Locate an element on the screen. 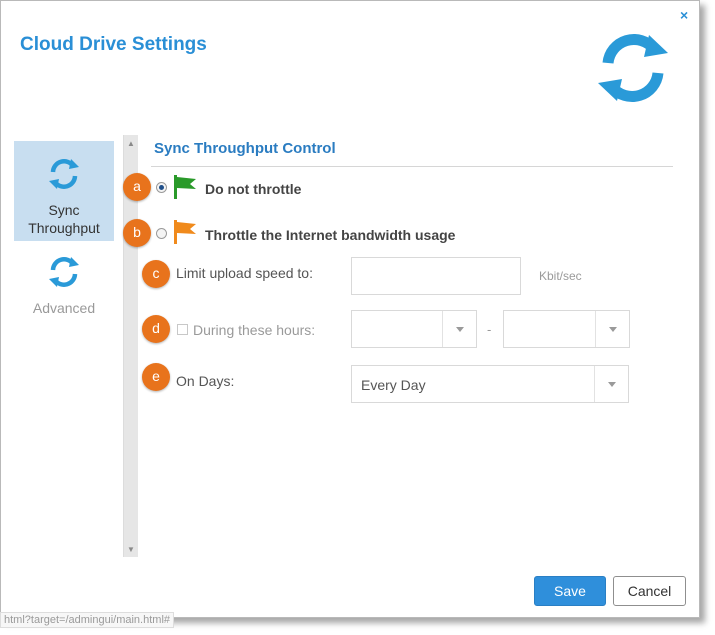 This screenshot has width=715, height=635. no-throttle-label: Do not throttle is located at coordinates (253, 189).